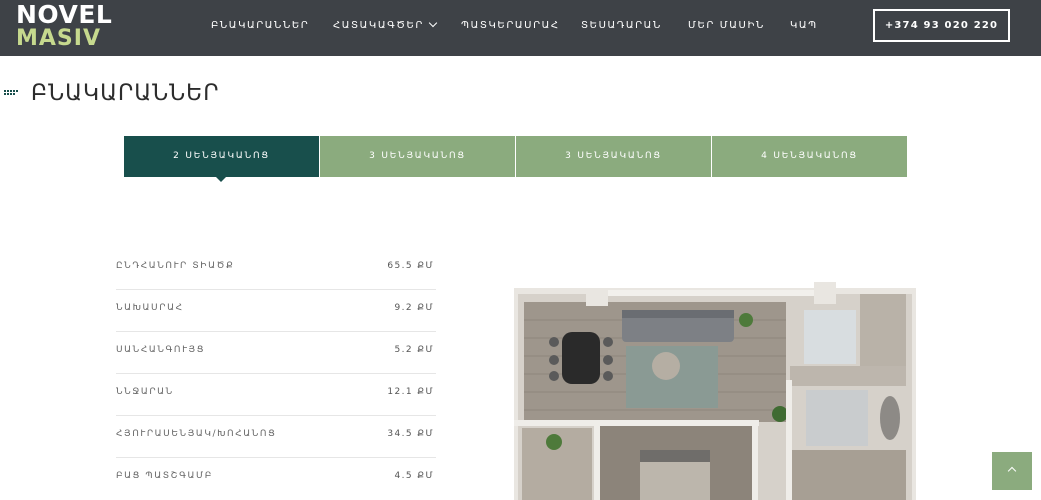 Image resolution: width=1041 pixels, height=500 pixels. What do you see at coordinates (150, 308) in the screenshot?
I see `spec-label: ՆԱԽԱՍՐԱՀ` at bounding box center [150, 308].